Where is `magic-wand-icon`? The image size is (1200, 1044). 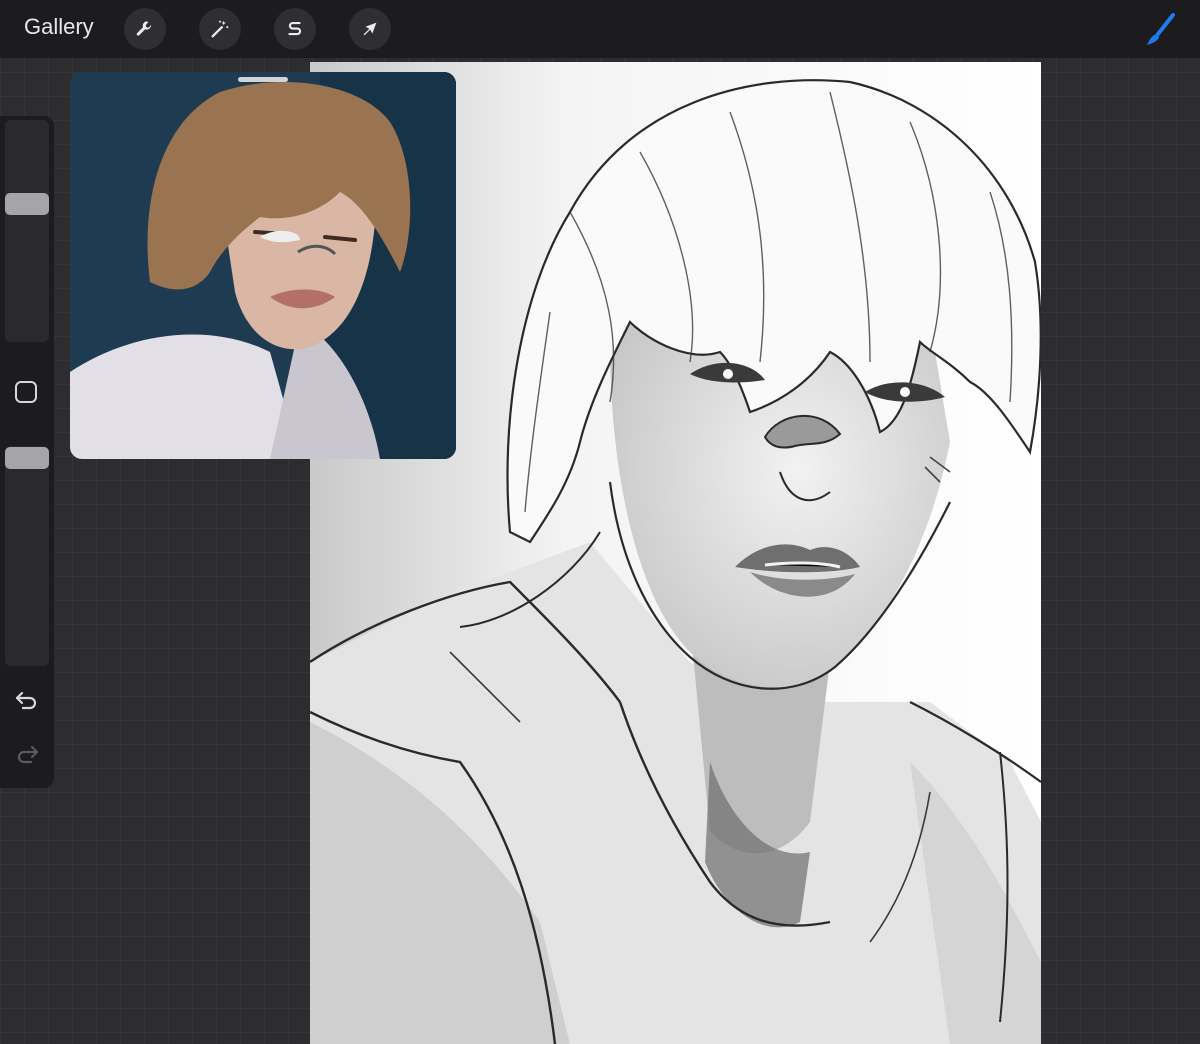 magic-wand-icon is located at coordinates (220, 29).